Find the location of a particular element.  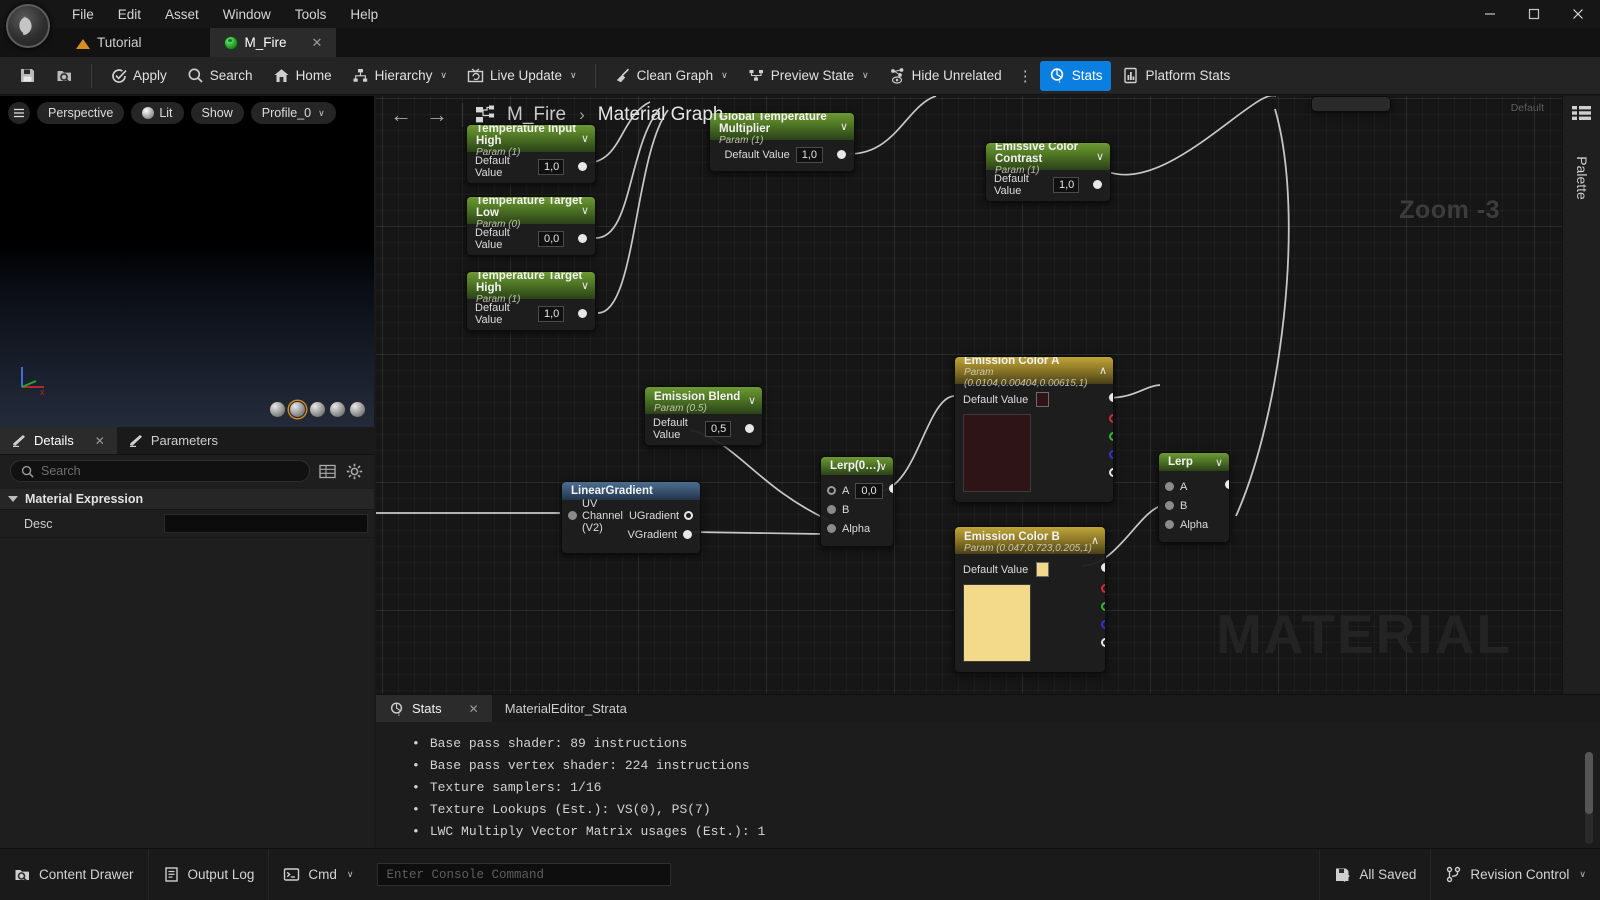

node-header: Emission Blend Param (0.5) ∨ is located at coordinates (703, 400).